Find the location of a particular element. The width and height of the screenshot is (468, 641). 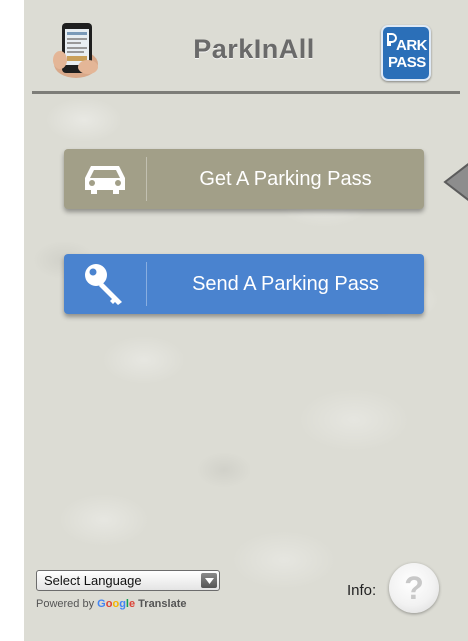

header: ParkInAll ARK PASS is located at coordinates (246, 47).